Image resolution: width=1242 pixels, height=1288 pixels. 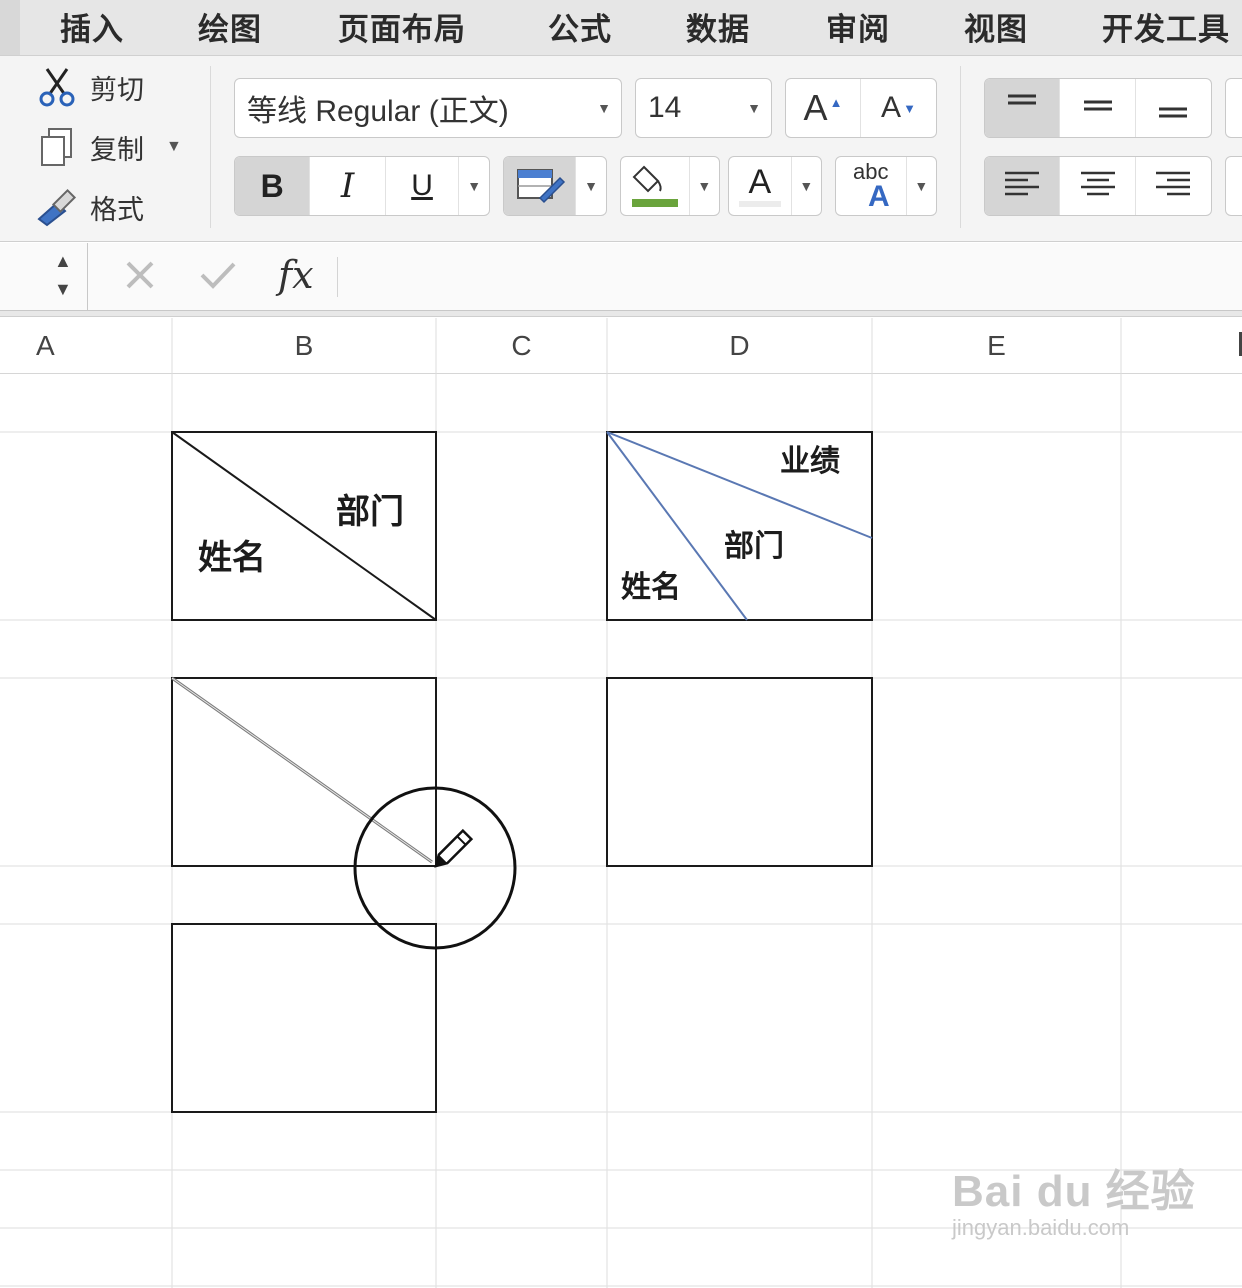 What do you see at coordinates (858, 26) in the screenshot?
I see `tab-review: 审阅` at bounding box center [858, 26].